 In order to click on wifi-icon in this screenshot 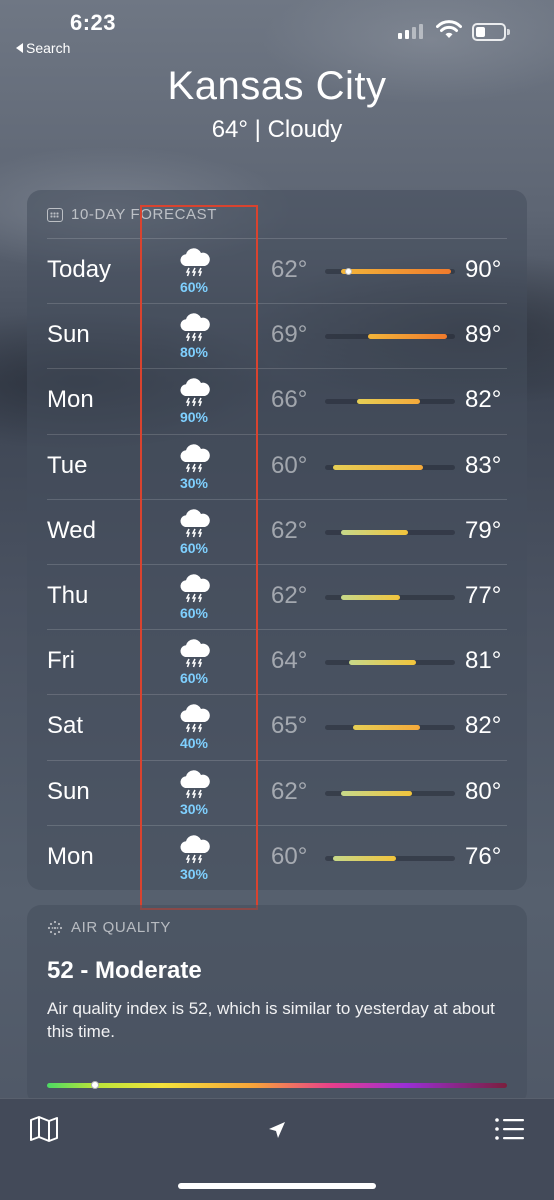, I will do `click(449, 29)`.